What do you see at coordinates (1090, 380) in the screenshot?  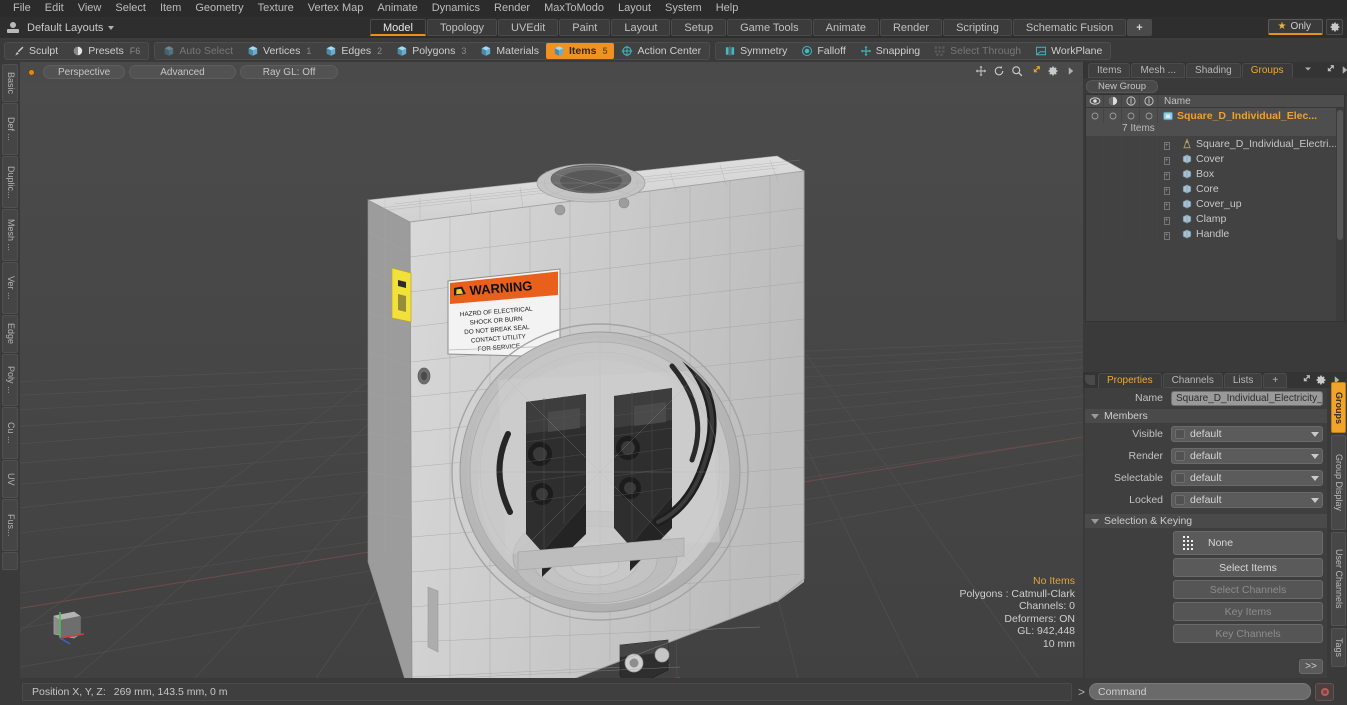 I see `properties-corner-icon` at bounding box center [1090, 380].